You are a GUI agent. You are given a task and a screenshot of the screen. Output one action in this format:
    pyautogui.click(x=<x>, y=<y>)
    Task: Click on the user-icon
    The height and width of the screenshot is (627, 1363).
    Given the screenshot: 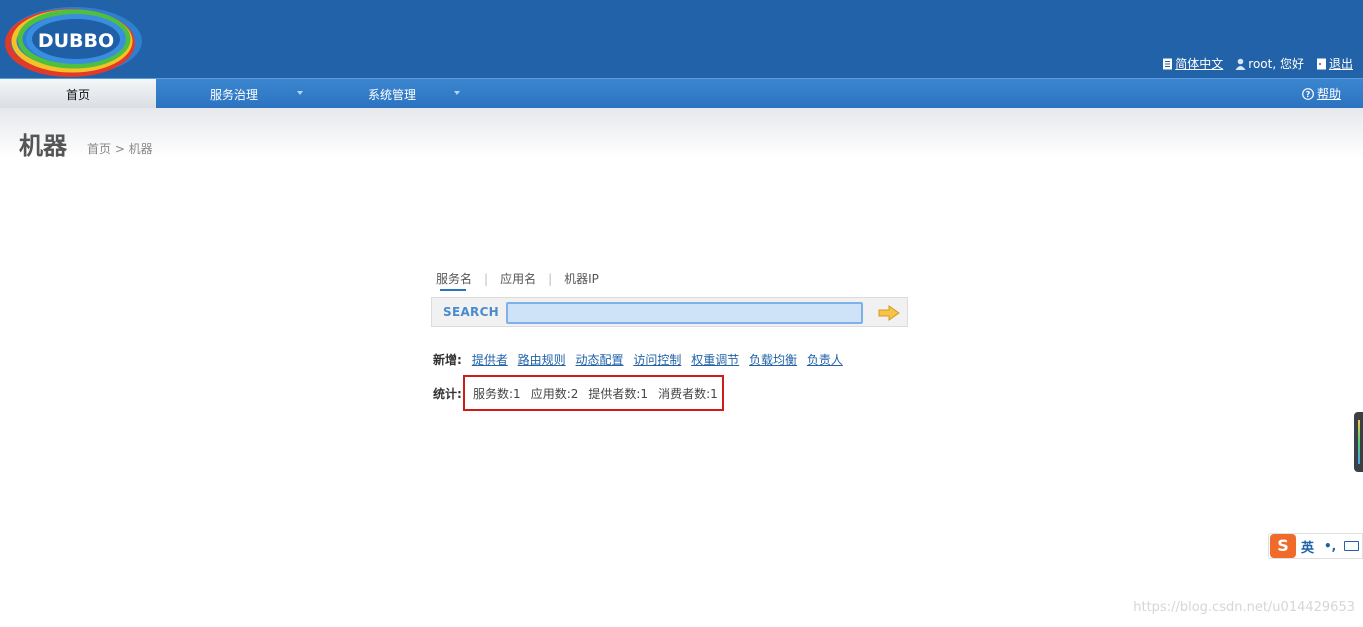 What is the action you would take?
    pyautogui.click(x=1240, y=64)
    